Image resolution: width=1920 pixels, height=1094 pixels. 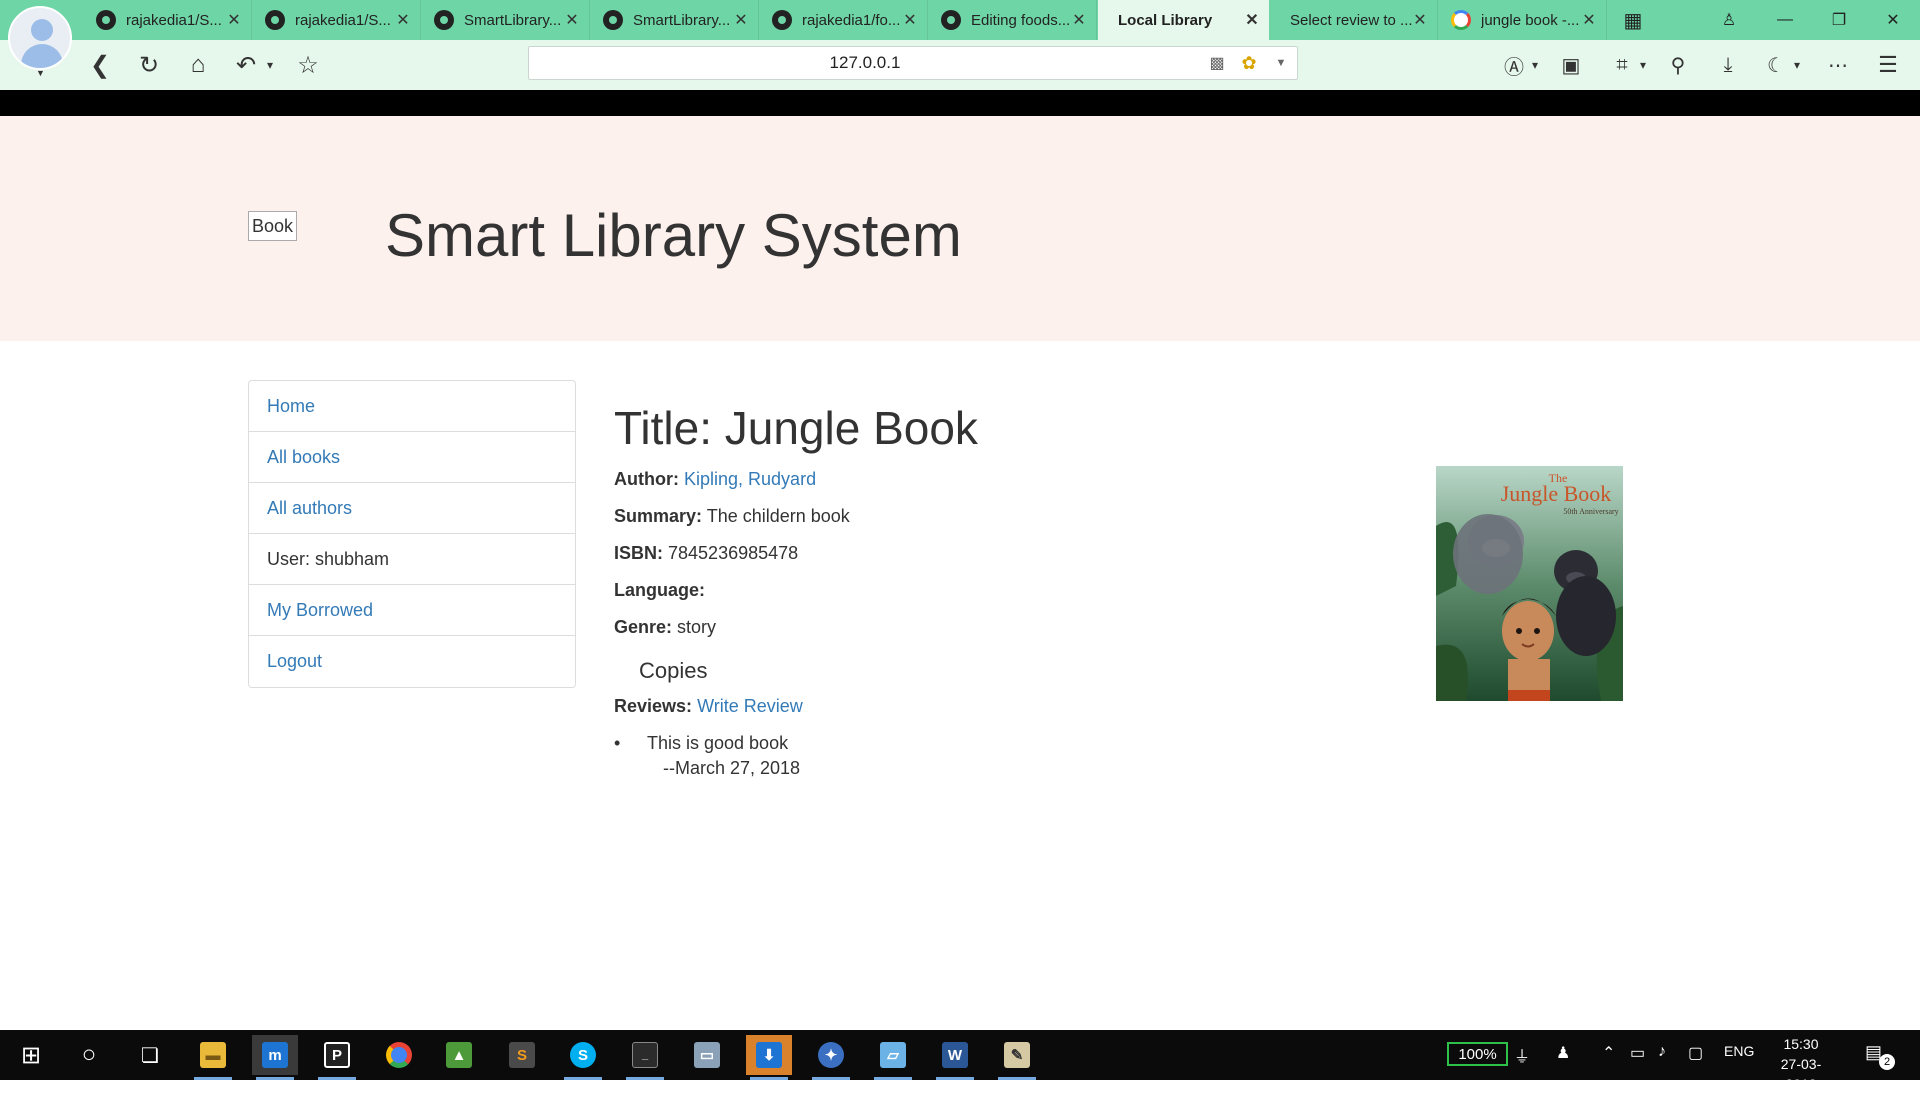 What do you see at coordinates (1013, 20) in the screenshot?
I see `browser-tab: Editing foods... ✕` at bounding box center [1013, 20].